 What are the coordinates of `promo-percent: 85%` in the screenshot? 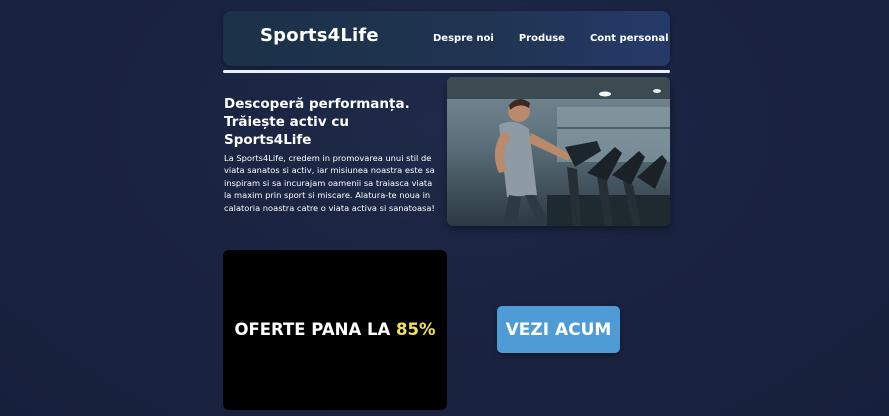 It's located at (416, 329).